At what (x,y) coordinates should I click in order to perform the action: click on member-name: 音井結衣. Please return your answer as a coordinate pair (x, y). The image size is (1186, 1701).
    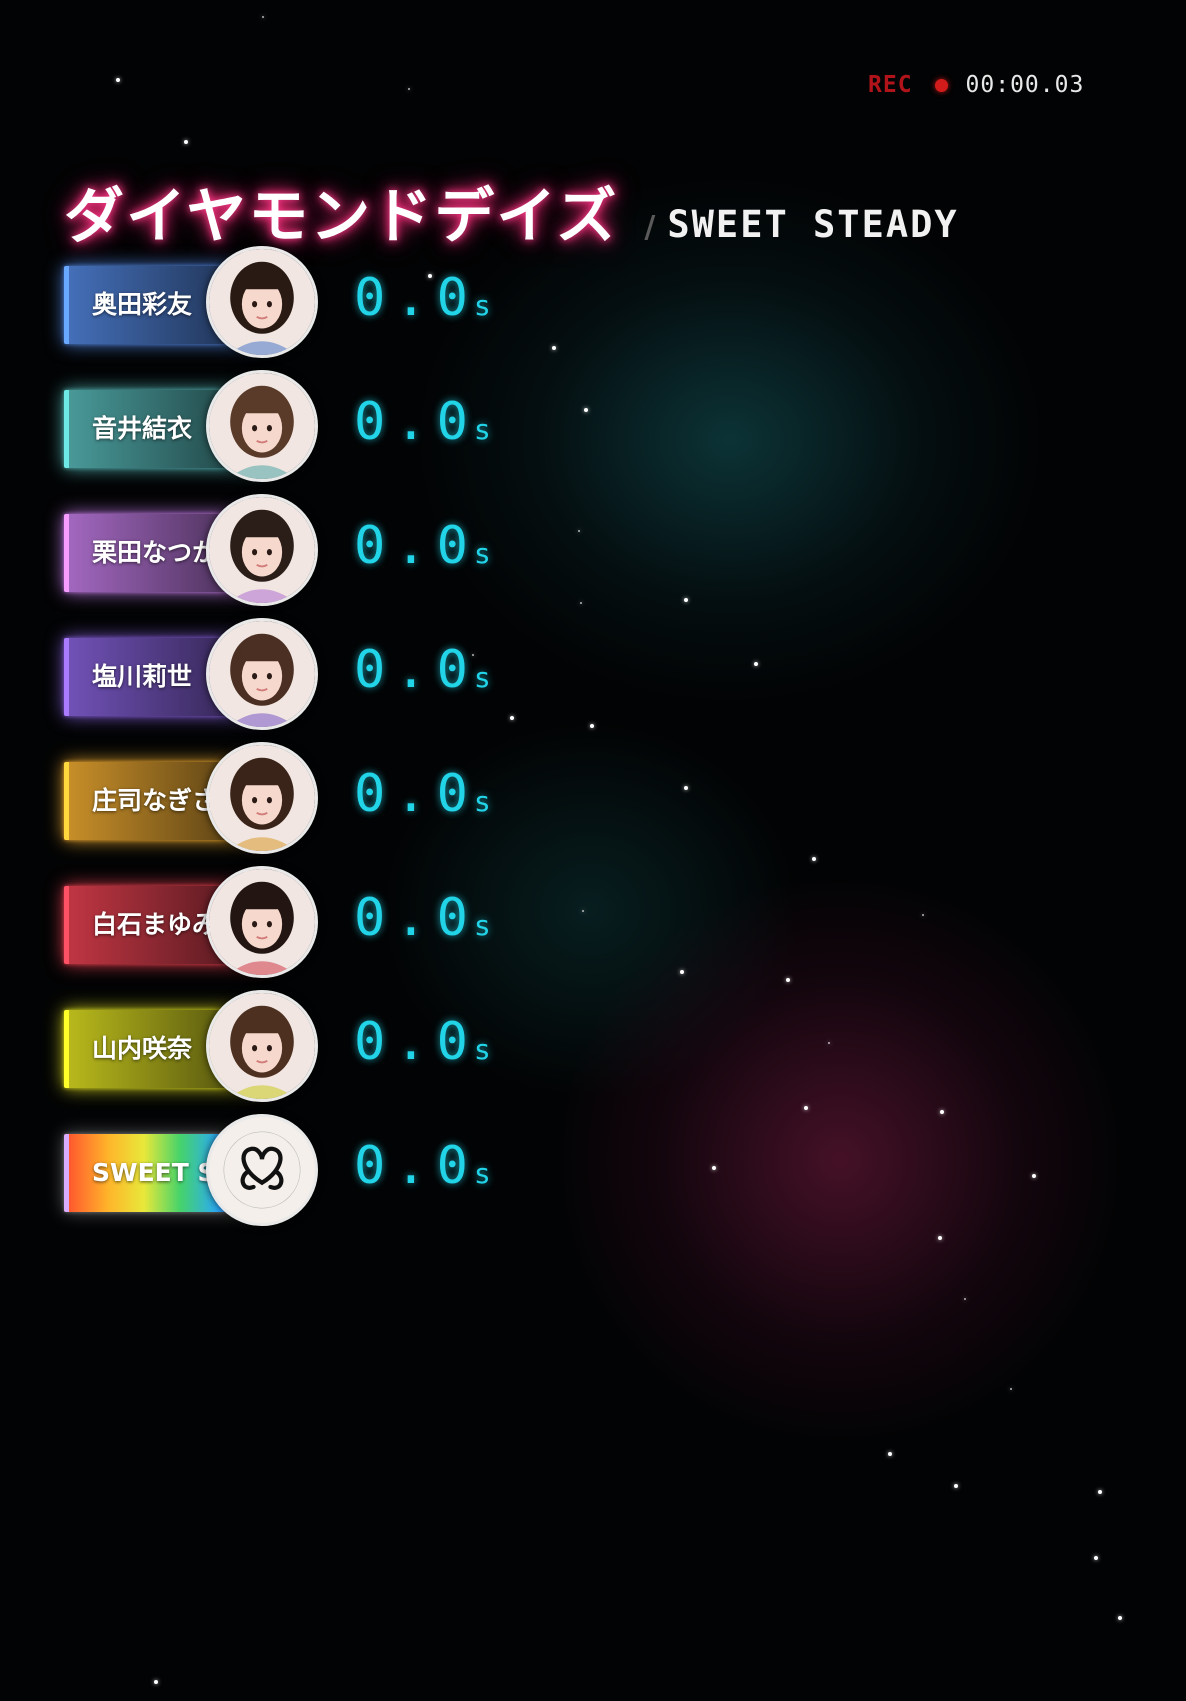
    Looking at the image, I should click on (142, 428).